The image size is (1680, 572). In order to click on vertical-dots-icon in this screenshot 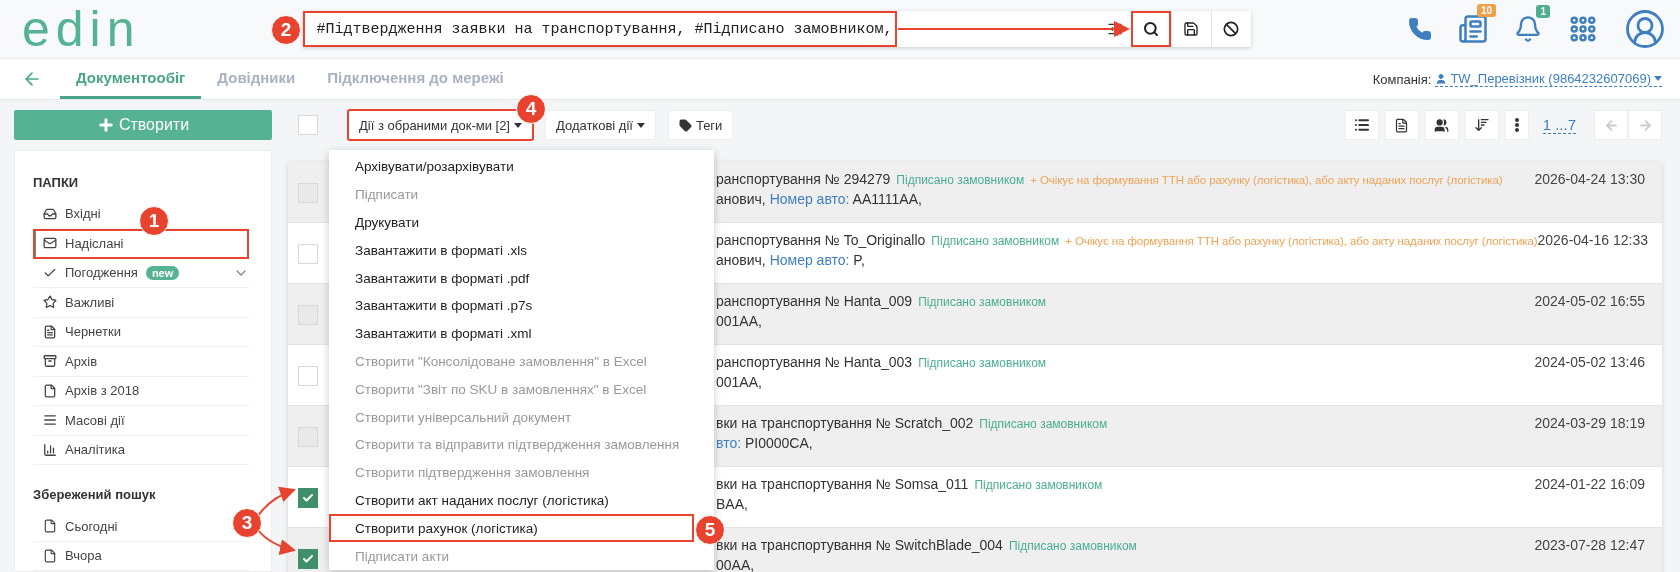, I will do `click(1516, 125)`.